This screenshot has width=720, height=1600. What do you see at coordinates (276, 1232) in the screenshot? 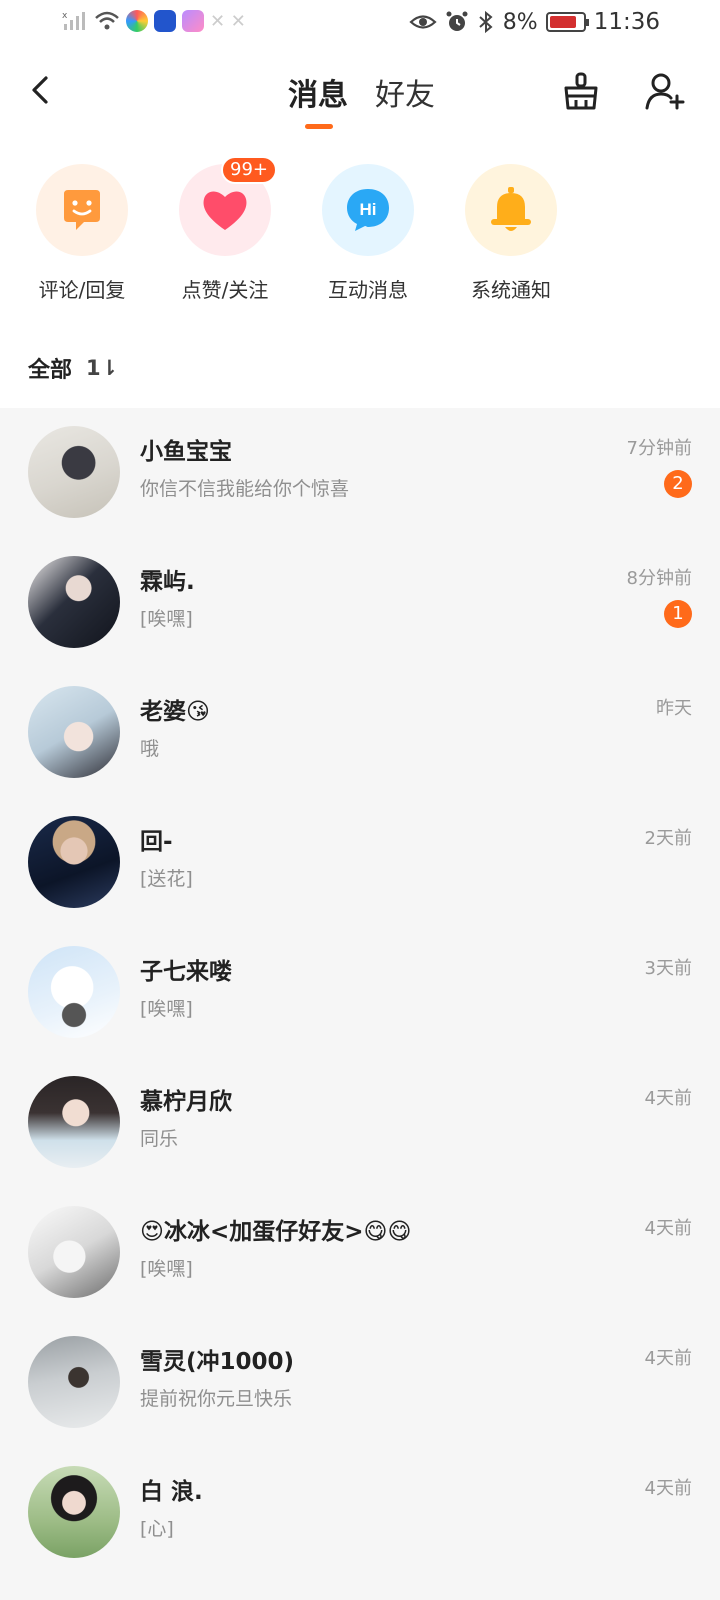
I see `contact-name: 😍冰冰<加蛋仔好友>😋😋` at bounding box center [276, 1232].